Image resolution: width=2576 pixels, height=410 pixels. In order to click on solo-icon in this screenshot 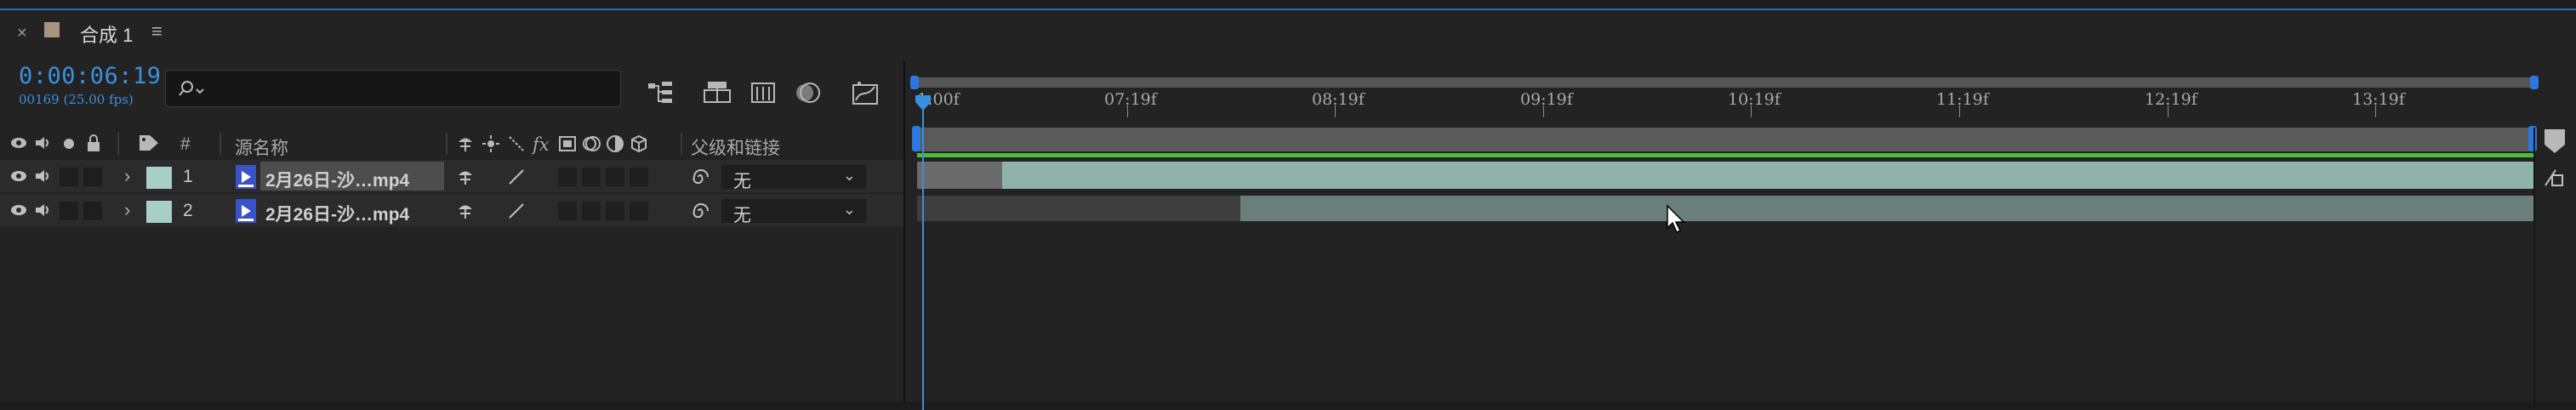, I will do `click(69, 144)`.